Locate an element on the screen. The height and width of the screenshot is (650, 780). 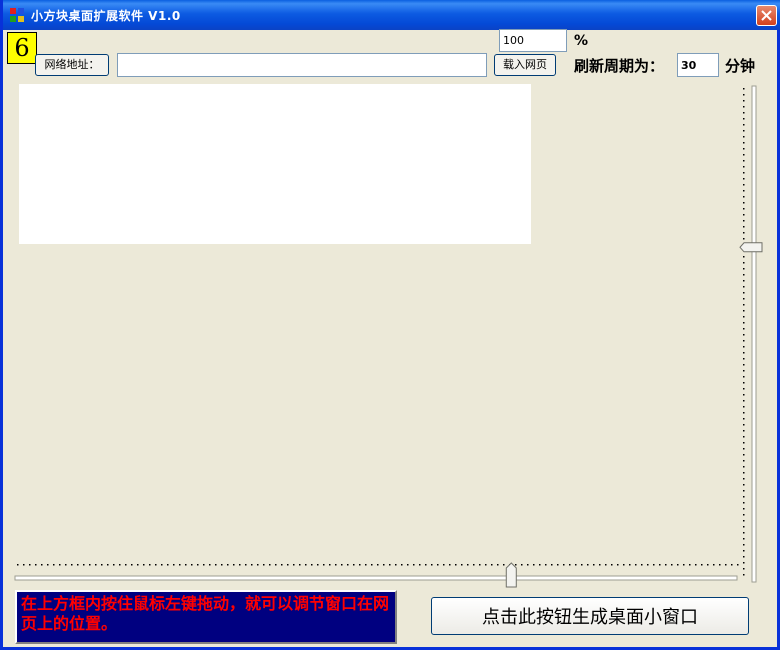
zoom-unit: % is located at coordinates (581, 41).